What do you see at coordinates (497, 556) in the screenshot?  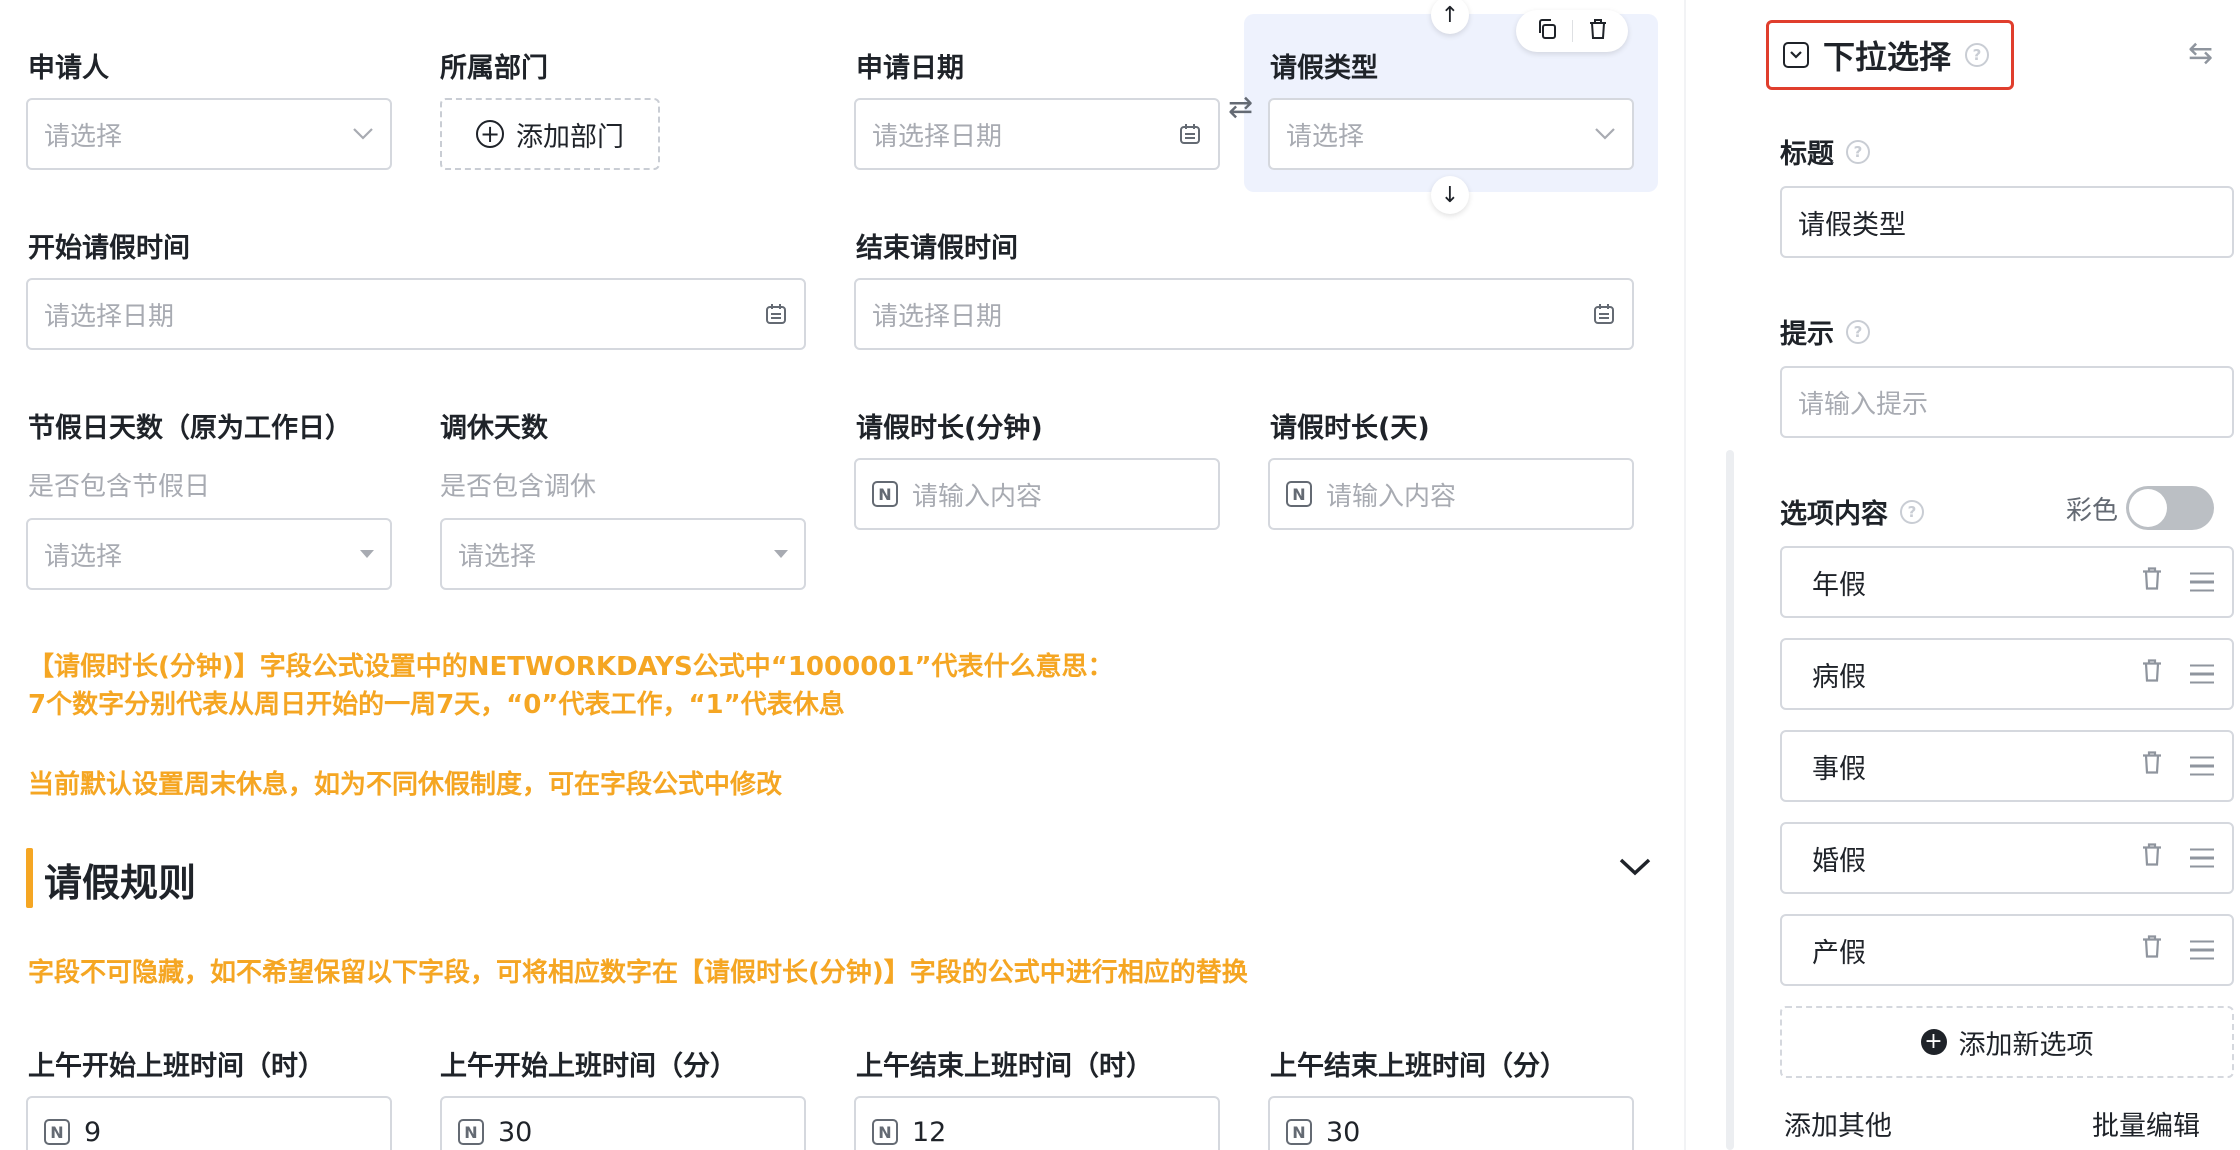 I see `rest-days-placeholder: 请选择` at bounding box center [497, 556].